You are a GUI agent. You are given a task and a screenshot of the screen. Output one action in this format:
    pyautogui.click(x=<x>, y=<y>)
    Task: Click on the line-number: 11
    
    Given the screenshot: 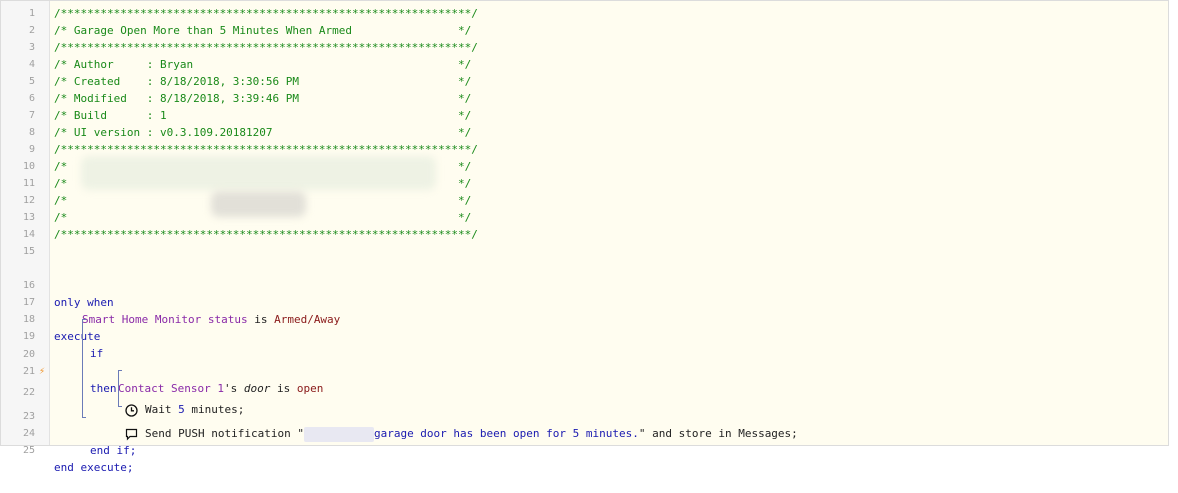 What is the action you would take?
    pyautogui.click(x=28, y=183)
    